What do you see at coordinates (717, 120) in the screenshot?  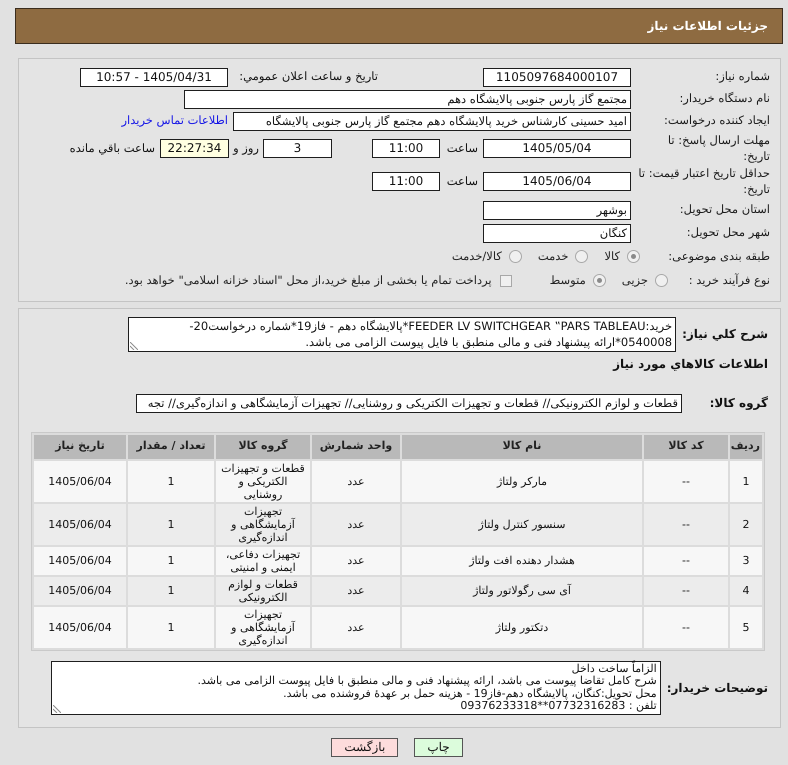 I see `field-label: ایجاد کننده درخواست:` at bounding box center [717, 120].